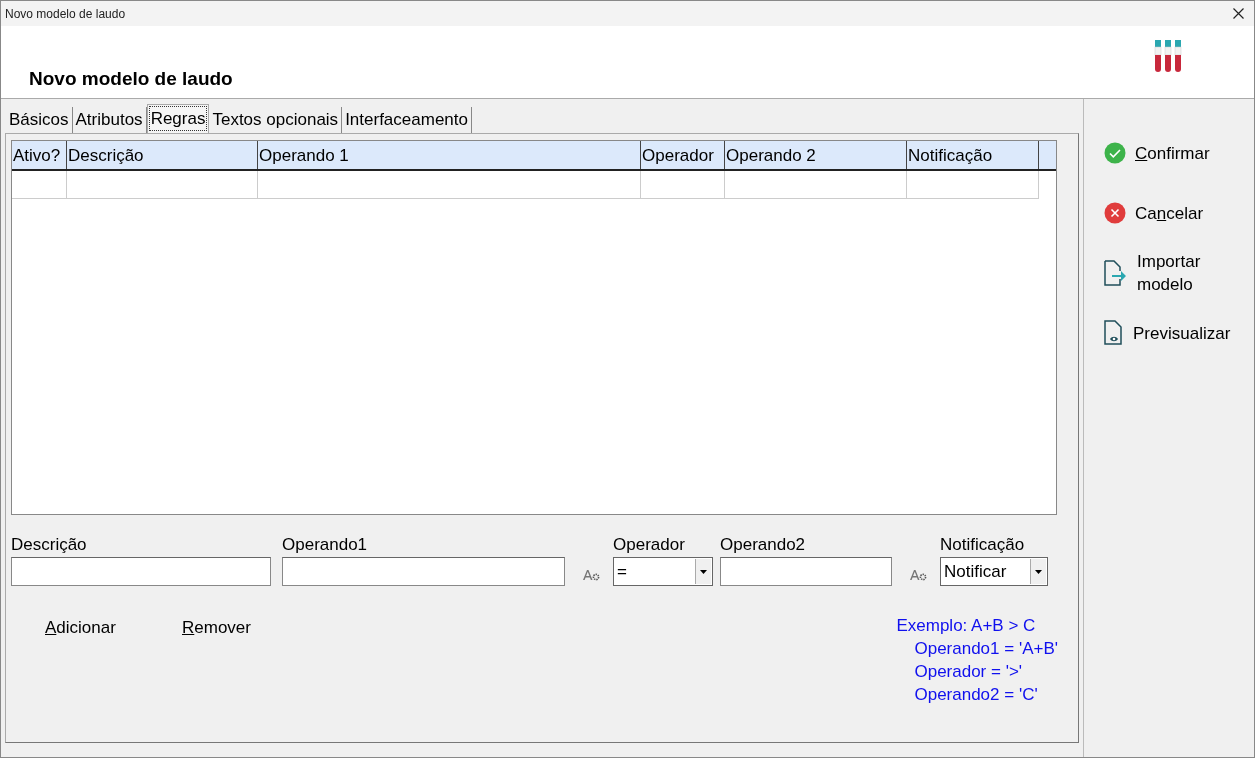 Image resolution: width=1255 pixels, height=758 pixels. I want to click on dialog-heading: Novo modelo de laudo, so click(131, 79).